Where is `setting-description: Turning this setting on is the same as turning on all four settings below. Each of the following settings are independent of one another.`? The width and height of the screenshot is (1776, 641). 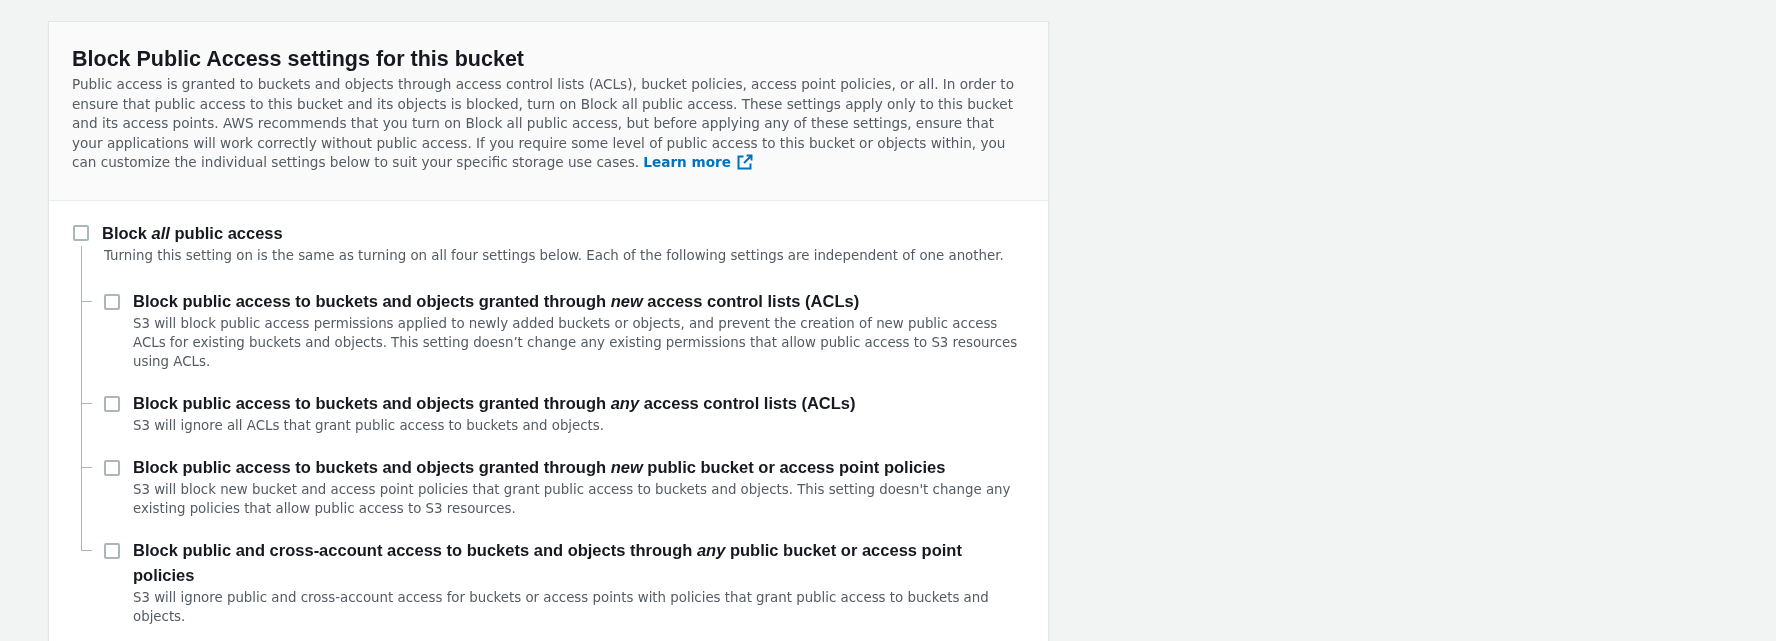
setting-description: Turning this setting on is the same as turning on all four settings below. Each of the following settings are independent of one another. is located at coordinates (554, 255).